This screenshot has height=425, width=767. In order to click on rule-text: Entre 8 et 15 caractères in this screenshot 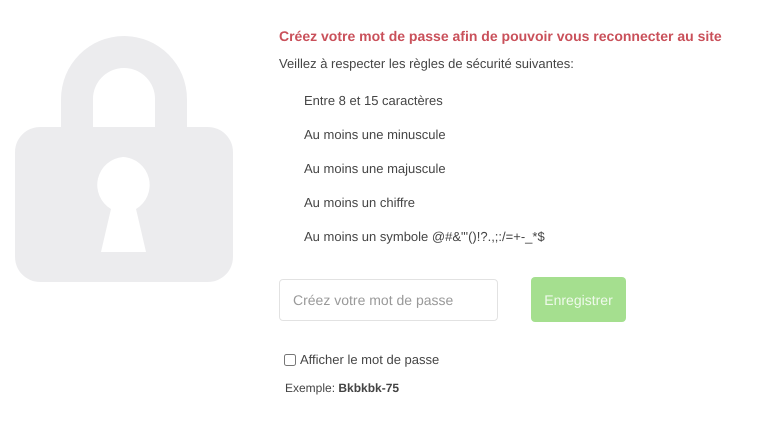, I will do `click(374, 101)`.